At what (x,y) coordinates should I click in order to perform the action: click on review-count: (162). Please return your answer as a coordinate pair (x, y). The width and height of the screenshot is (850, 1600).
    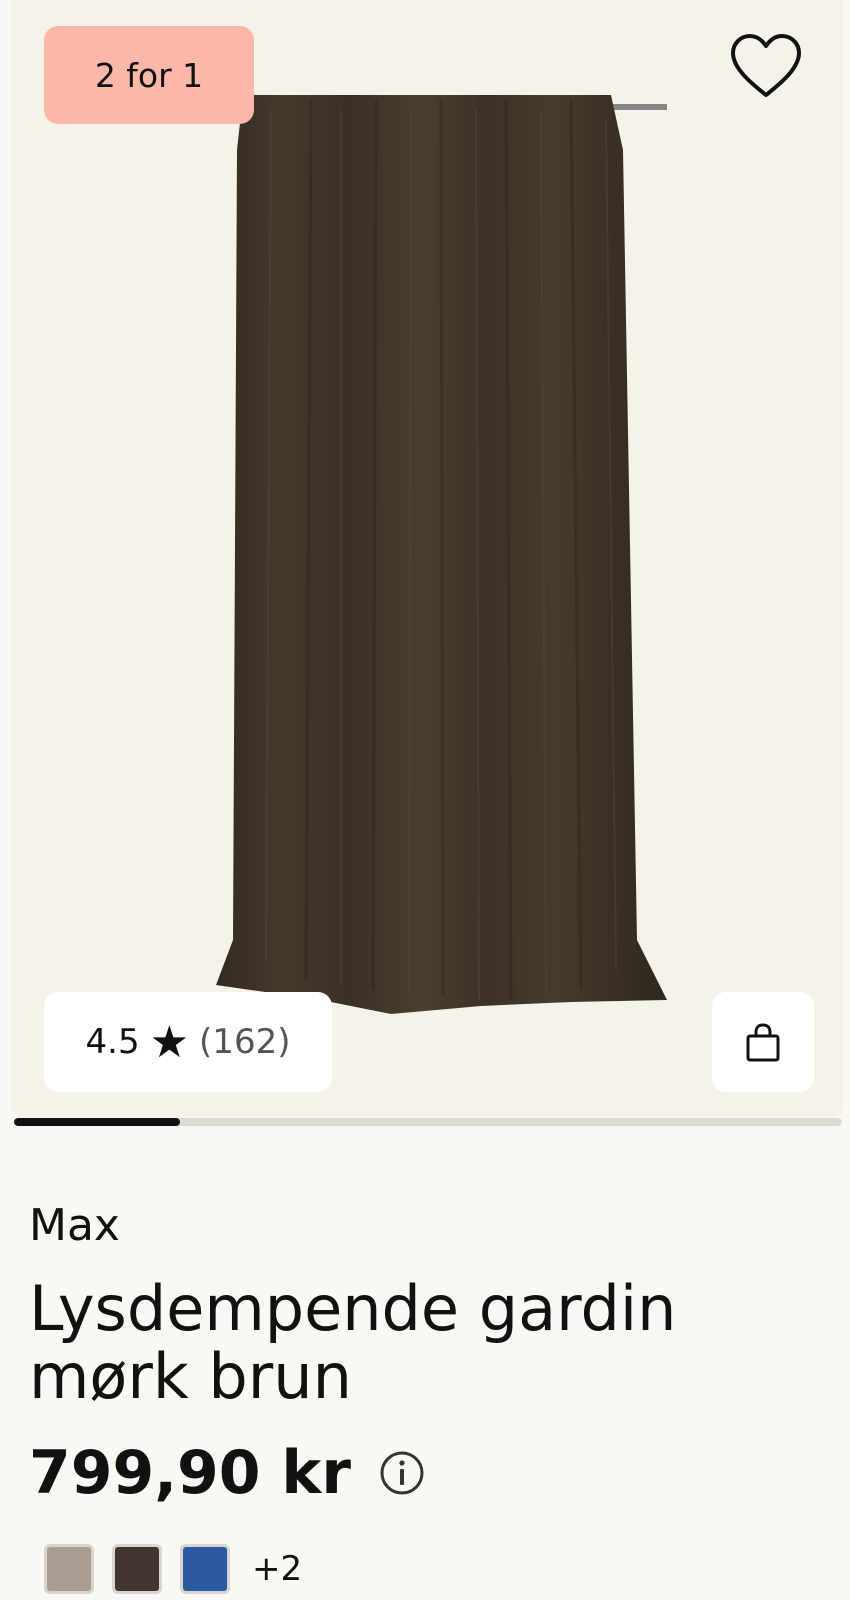
    Looking at the image, I should click on (245, 1042).